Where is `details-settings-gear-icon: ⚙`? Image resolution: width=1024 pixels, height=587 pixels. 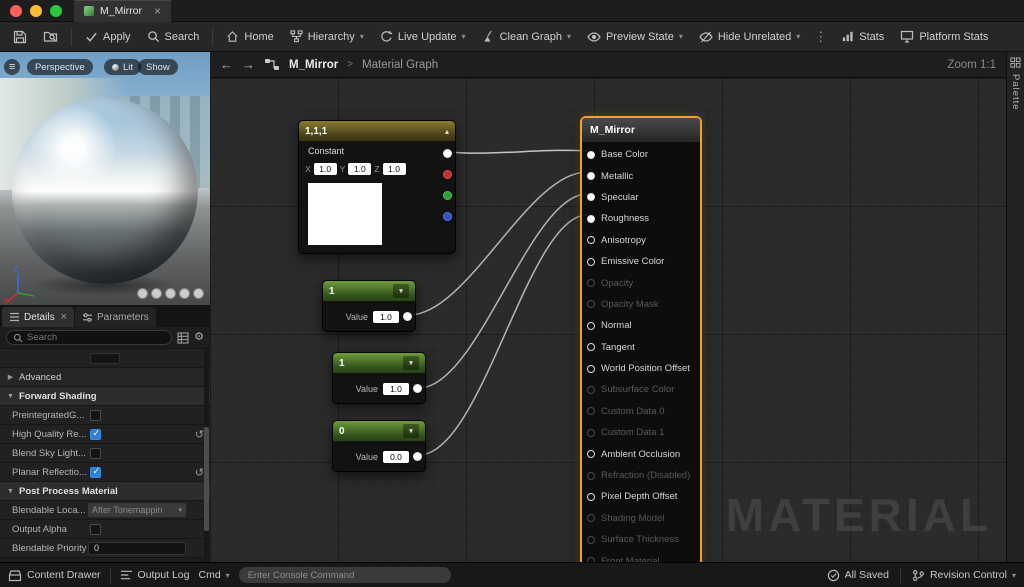 details-settings-gear-icon: ⚙ is located at coordinates (199, 337).